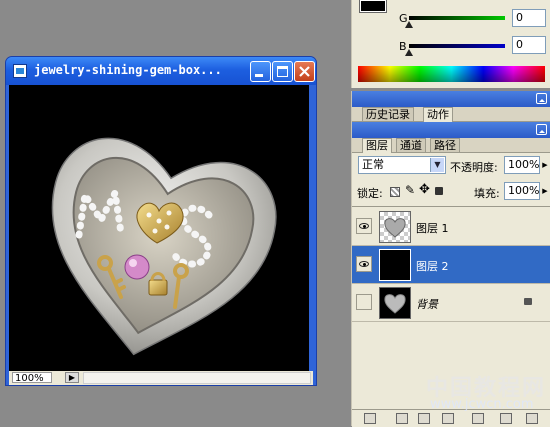 This screenshot has width=550, height=427. I want to click on trash-icon, so click(532, 418).